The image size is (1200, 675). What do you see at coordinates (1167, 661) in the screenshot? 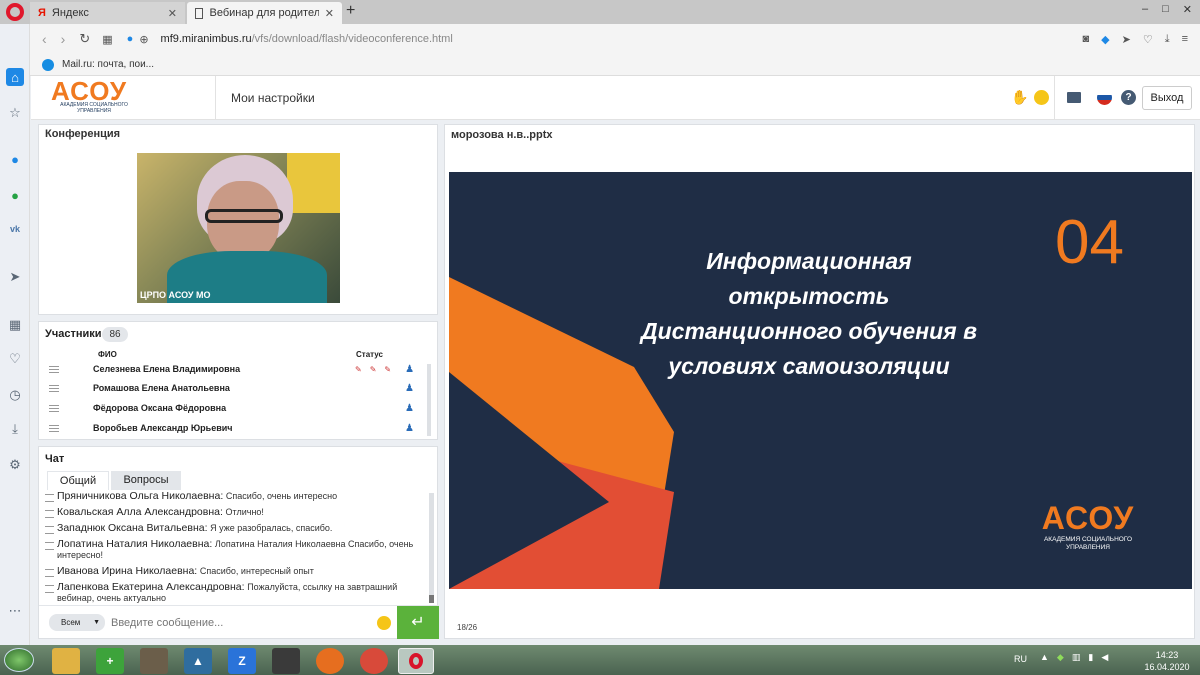
I see `clock: 14:23 16.04.2020` at bounding box center [1167, 661].